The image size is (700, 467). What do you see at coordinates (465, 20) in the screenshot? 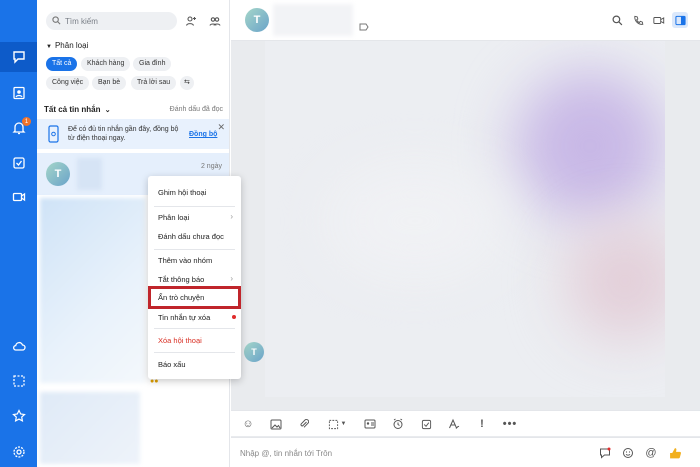
I see `chat-header: T` at bounding box center [465, 20].